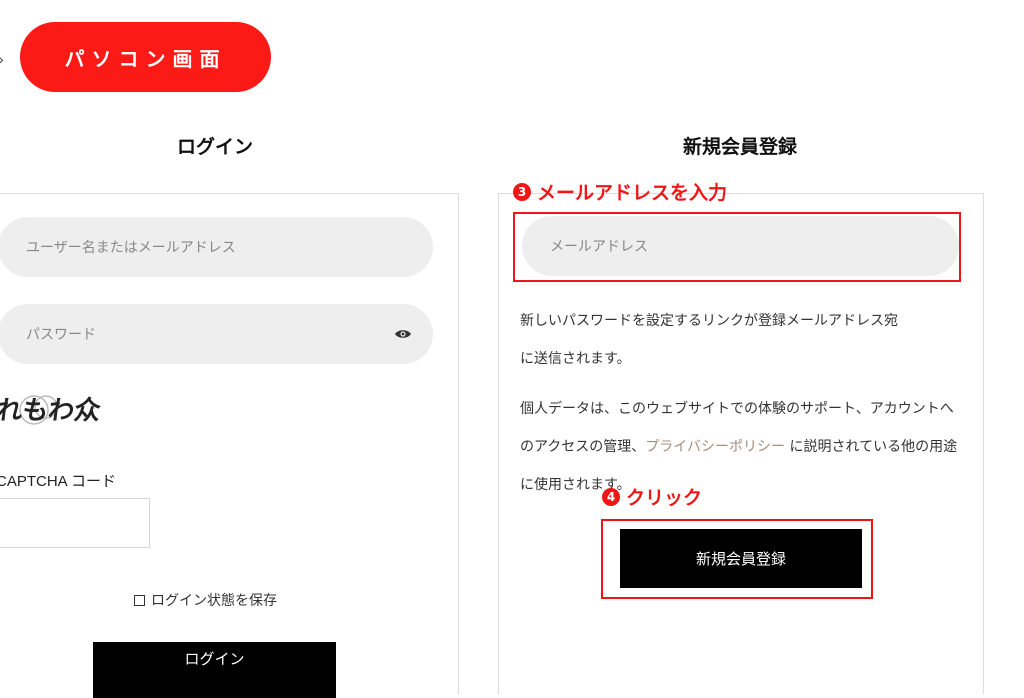  I want to click on remember-checkbox, so click(139, 600).